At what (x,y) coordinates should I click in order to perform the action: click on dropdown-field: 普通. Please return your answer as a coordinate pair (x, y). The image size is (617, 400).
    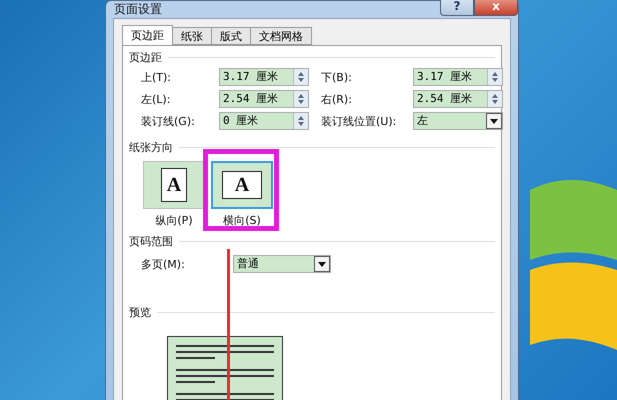
    Looking at the image, I should click on (282, 264).